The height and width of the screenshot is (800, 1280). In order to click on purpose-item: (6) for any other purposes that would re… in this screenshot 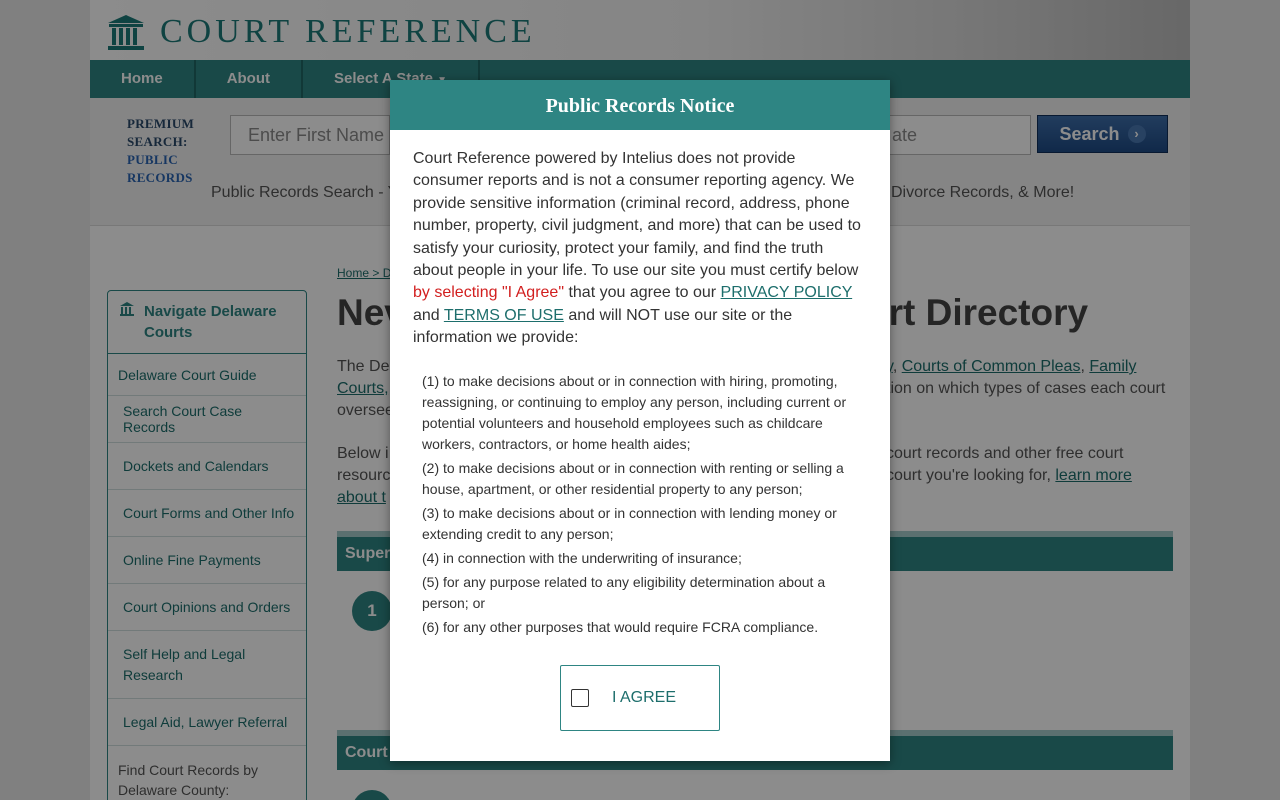, I will do `click(620, 626)`.